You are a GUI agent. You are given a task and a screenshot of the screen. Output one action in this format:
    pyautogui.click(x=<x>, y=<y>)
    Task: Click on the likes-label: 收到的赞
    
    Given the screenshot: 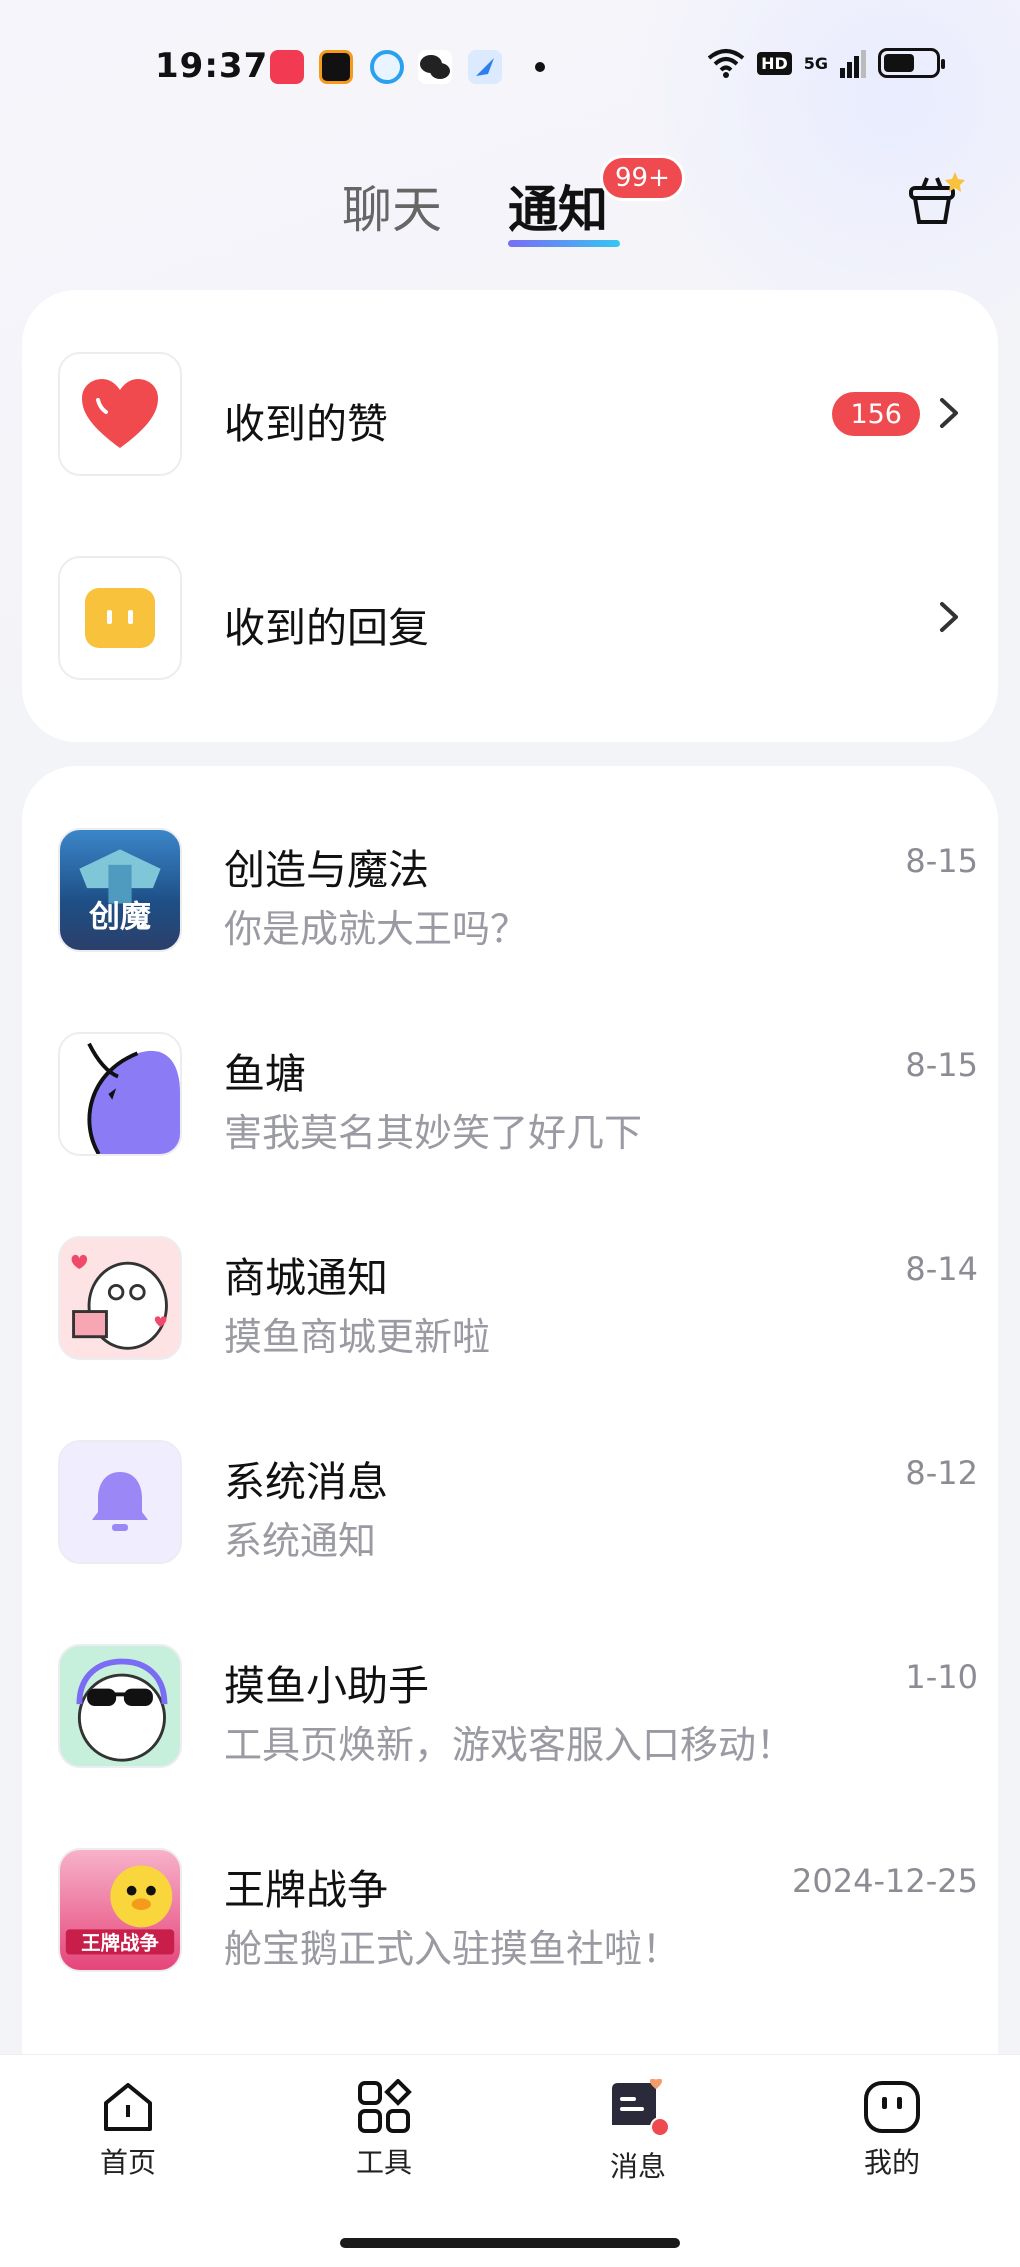 What is the action you would take?
    pyautogui.click(x=306, y=424)
    